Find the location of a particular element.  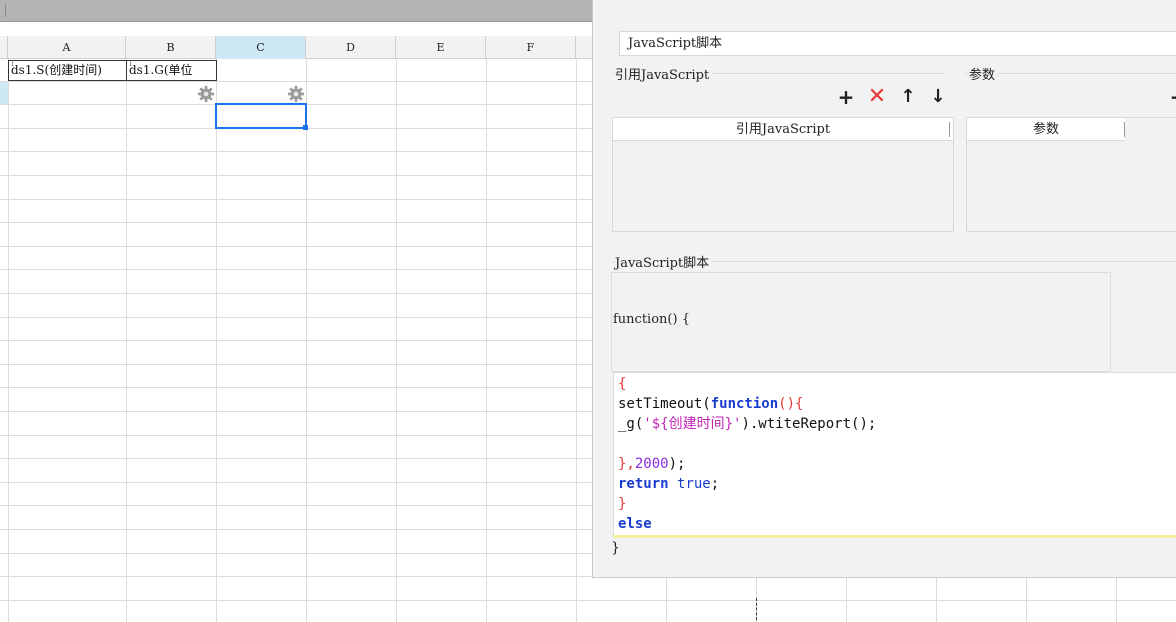

code-token: 2000 is located at coordinates (651, 464).